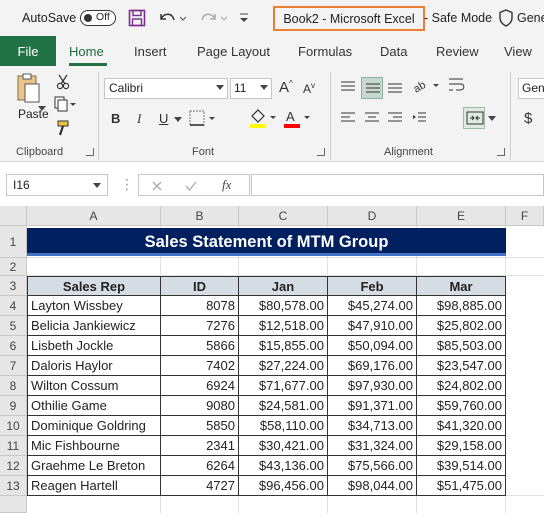 This screenshot has width=544, height=513. Describe the element at coordinates (457, 86) in the screenshot. I see `wrap-text-icon` at that location.